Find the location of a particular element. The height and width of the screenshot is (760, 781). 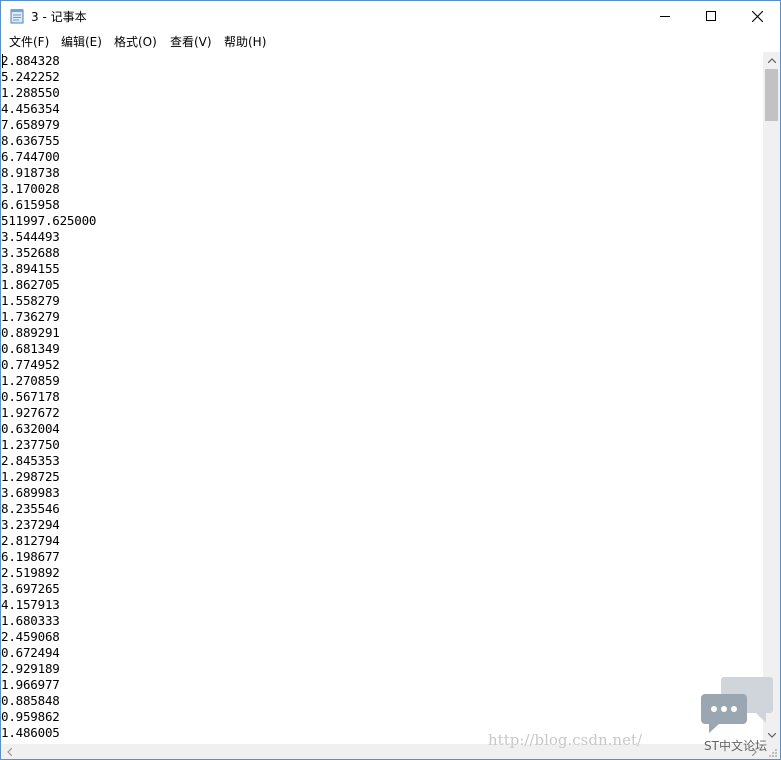

text-line: 6.198677 is located at coordinates (30, 556).